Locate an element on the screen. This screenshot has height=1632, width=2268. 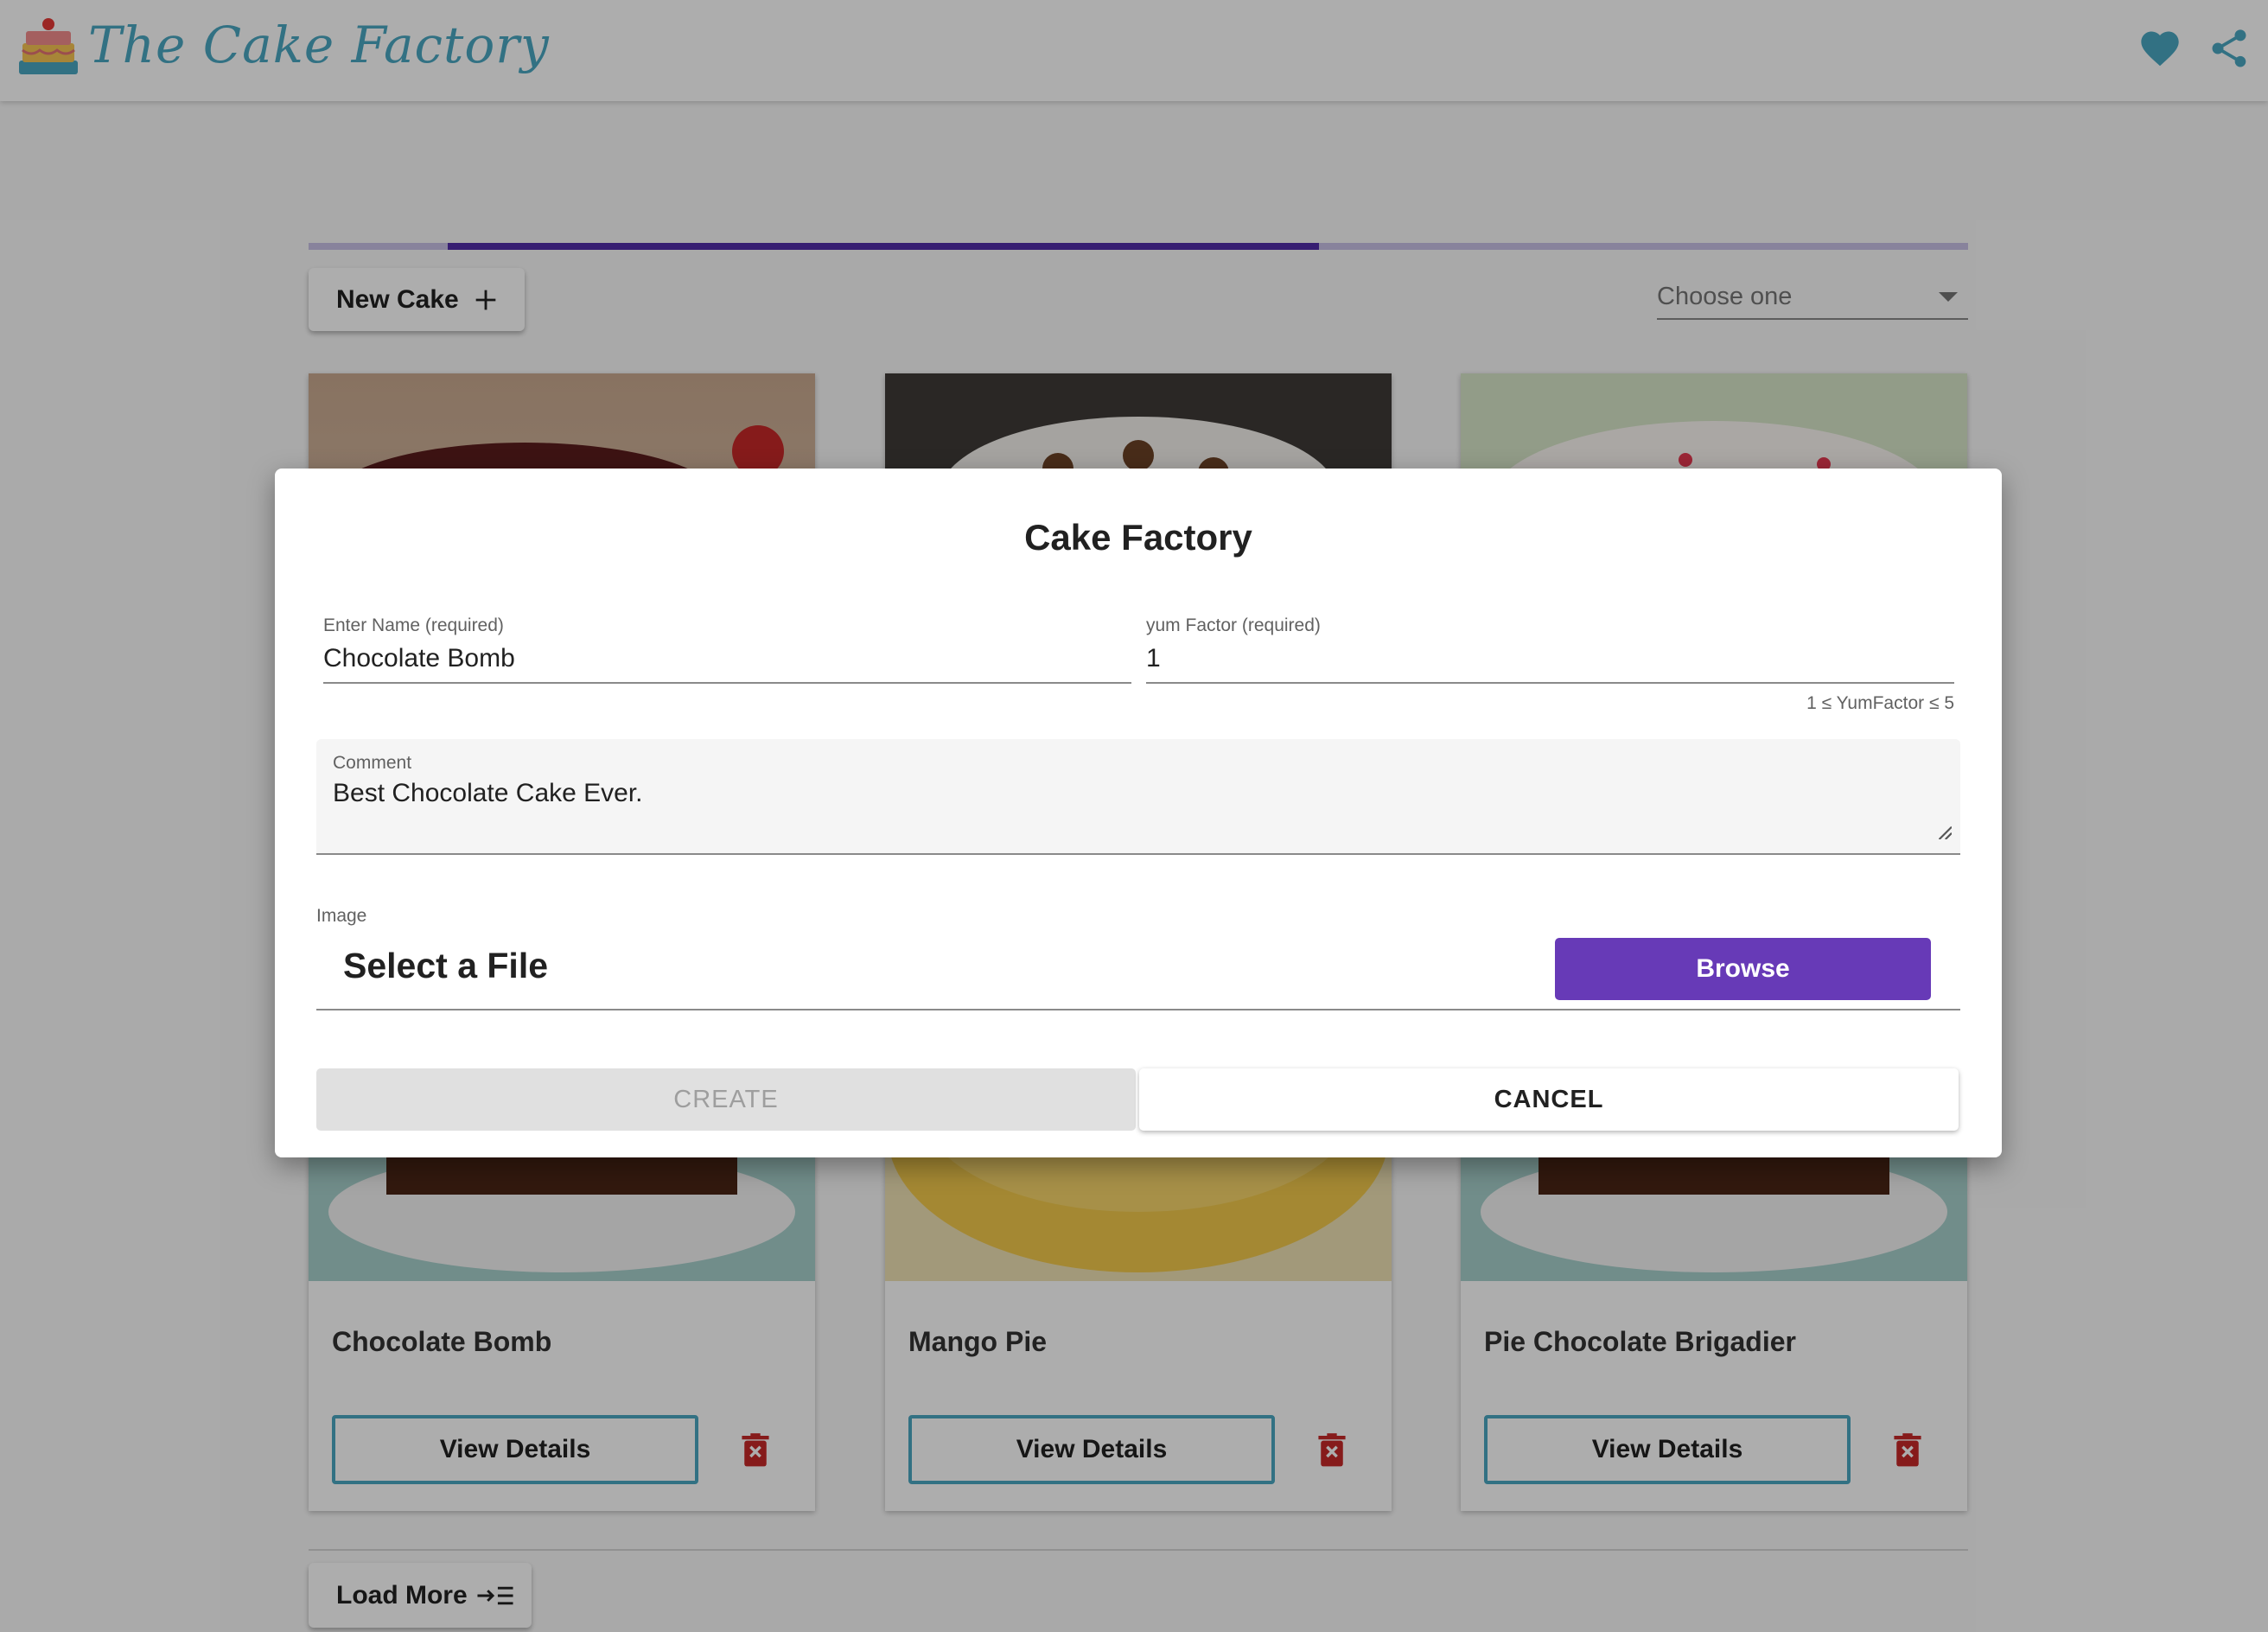
file-name-display: Select a File is located at coordinates (446, 966).